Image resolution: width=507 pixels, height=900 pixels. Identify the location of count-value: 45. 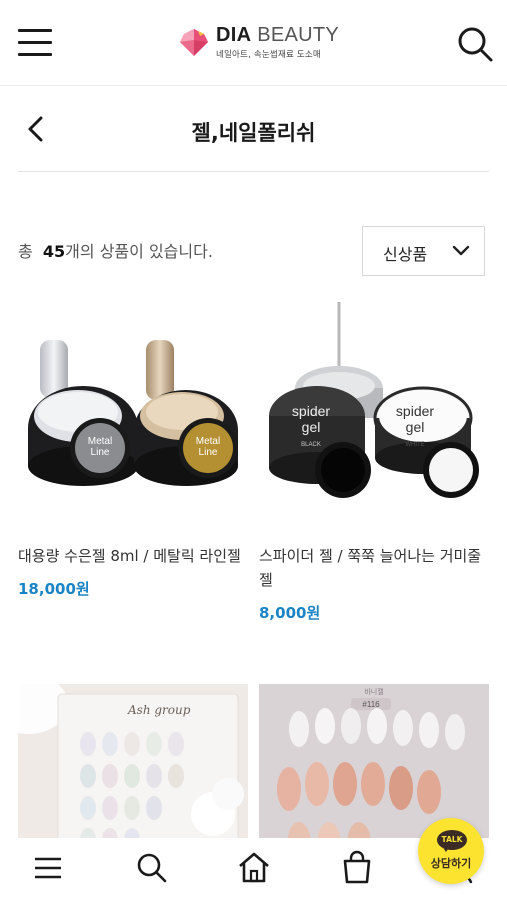
(54, 251).